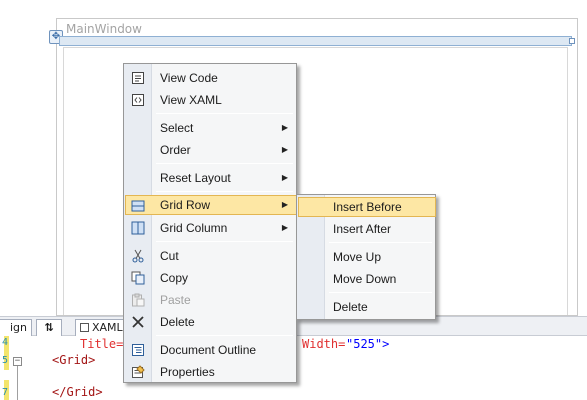 This screenshot has height=400, width=587. I want to click on menu-item-label: Document Outline, so click(208, 350).